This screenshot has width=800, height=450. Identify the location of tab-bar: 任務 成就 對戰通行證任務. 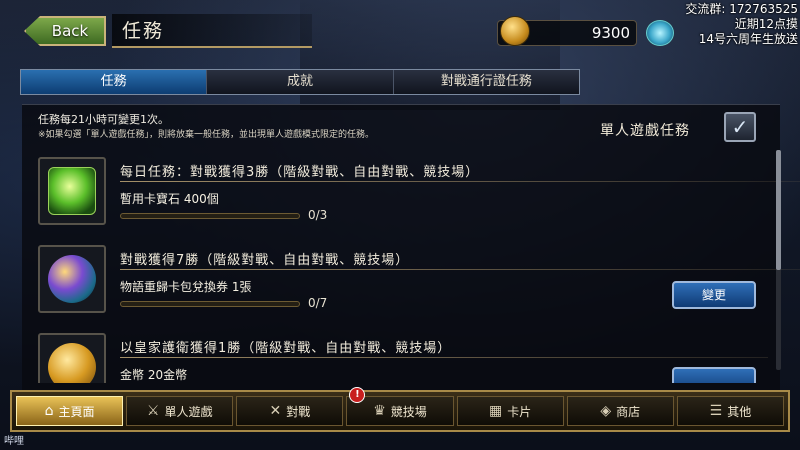
(300, 82).